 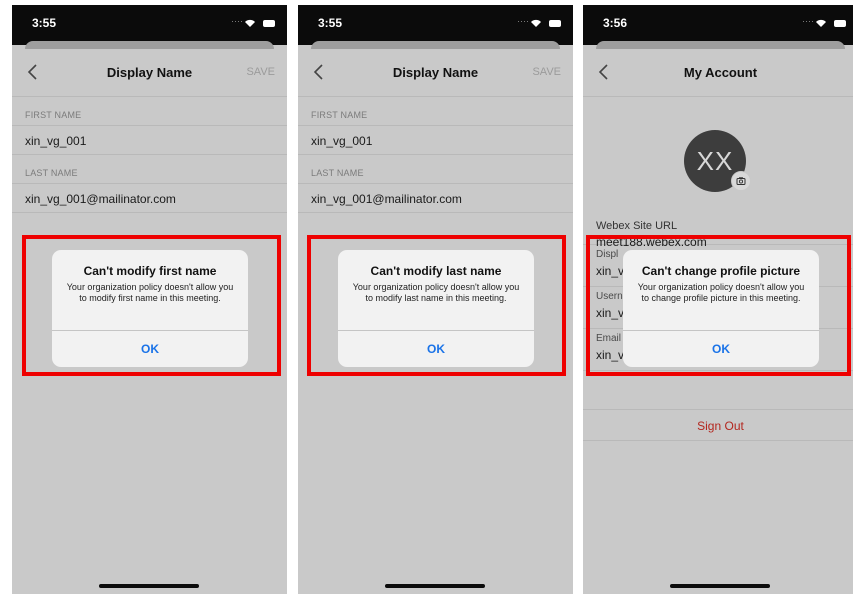 I want to click on dialog-title: Can't change profile picture, so click(x=721, y=271).